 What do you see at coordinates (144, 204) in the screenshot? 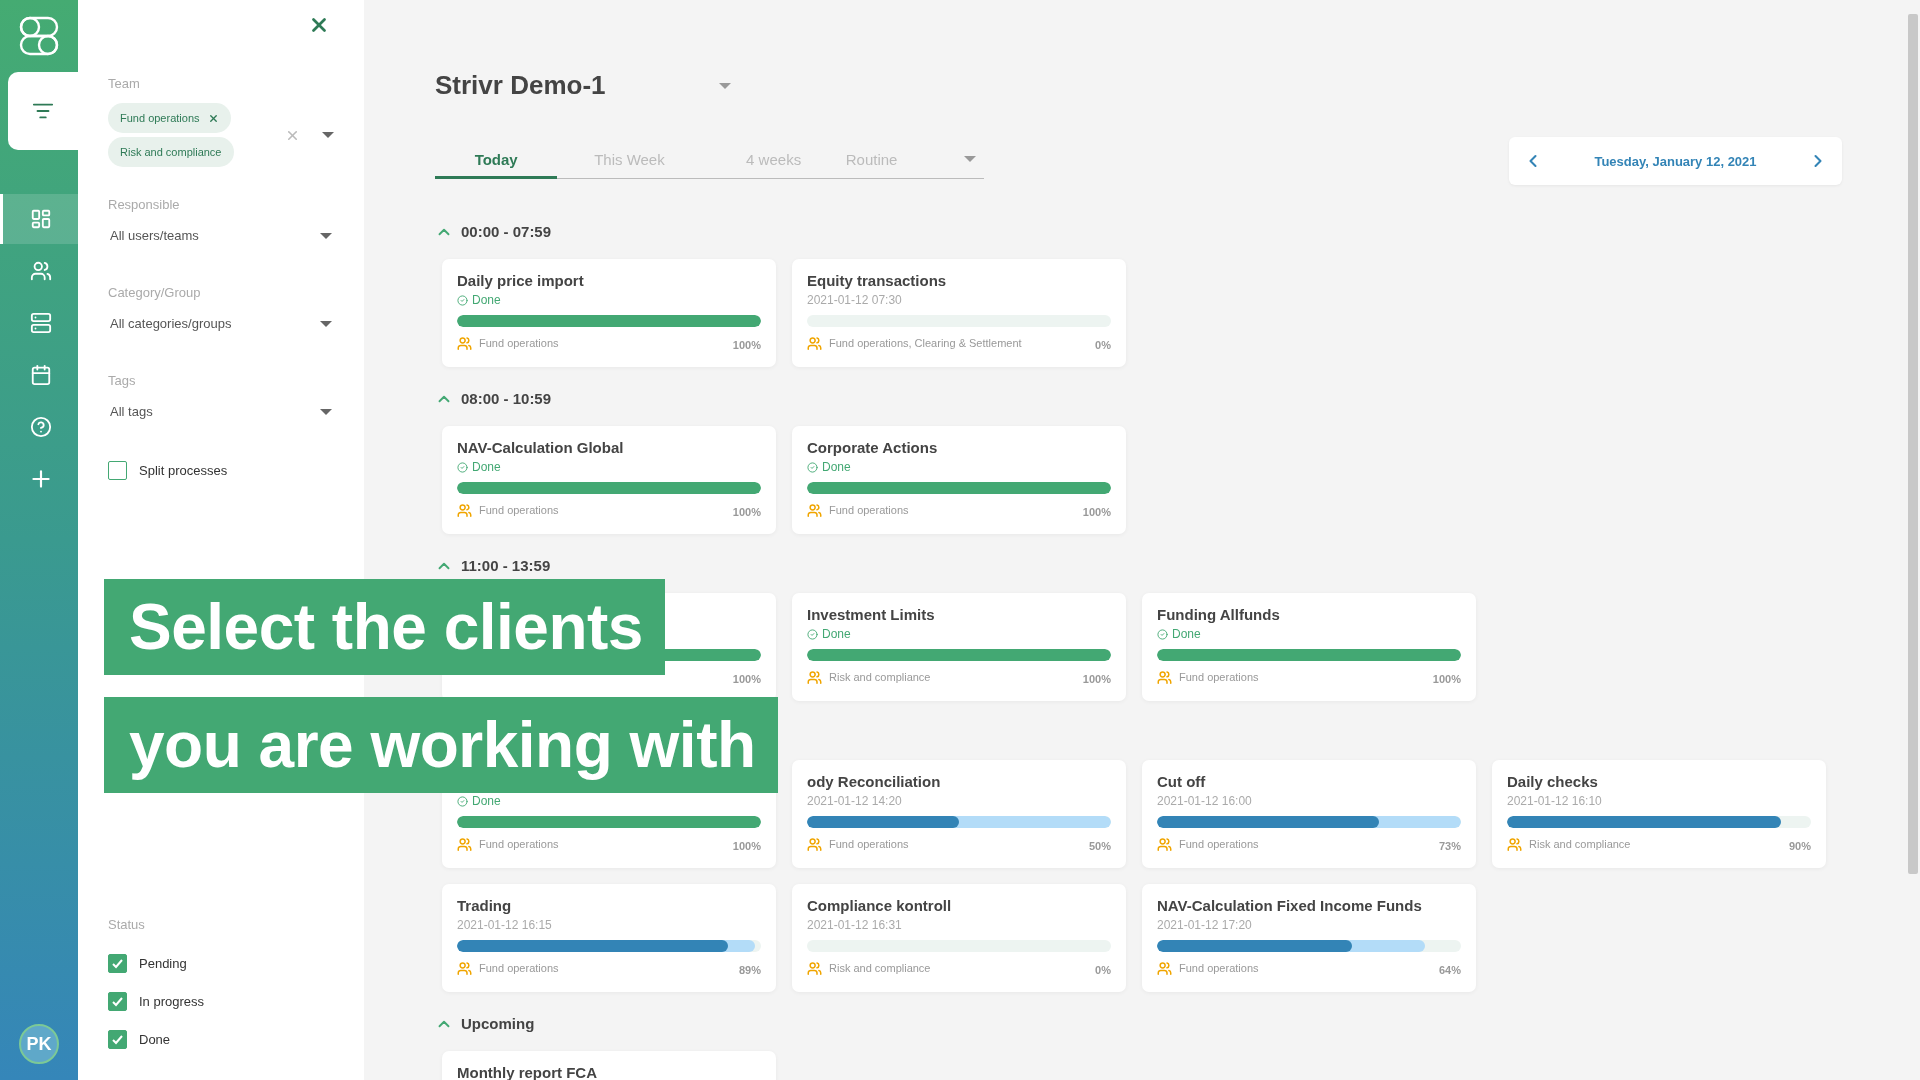
I see `field-label: Responsible` at bounding box center [144, 204].